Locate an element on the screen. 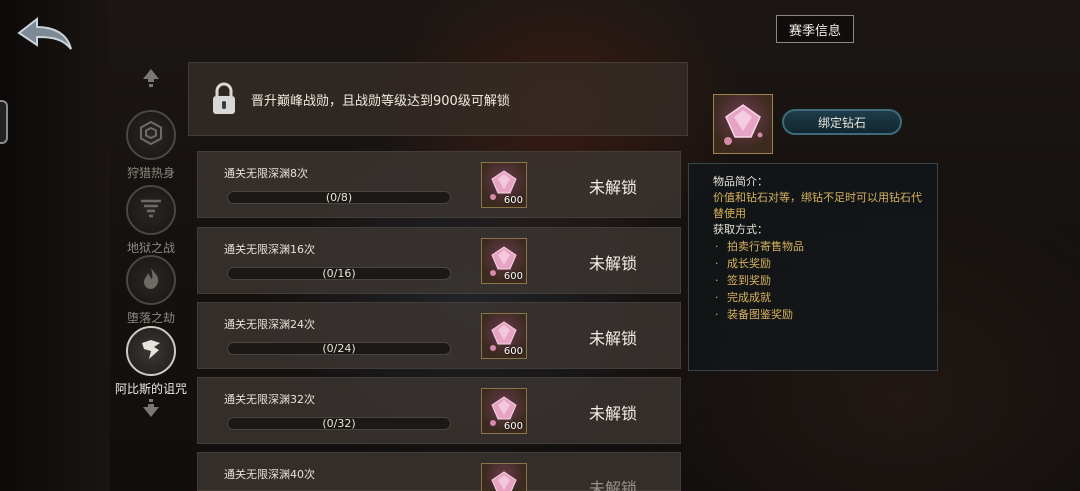 This screenshot has height=491, width=1080. nav-item-label: 堕落之劫 is located at coordinates (150, 318).